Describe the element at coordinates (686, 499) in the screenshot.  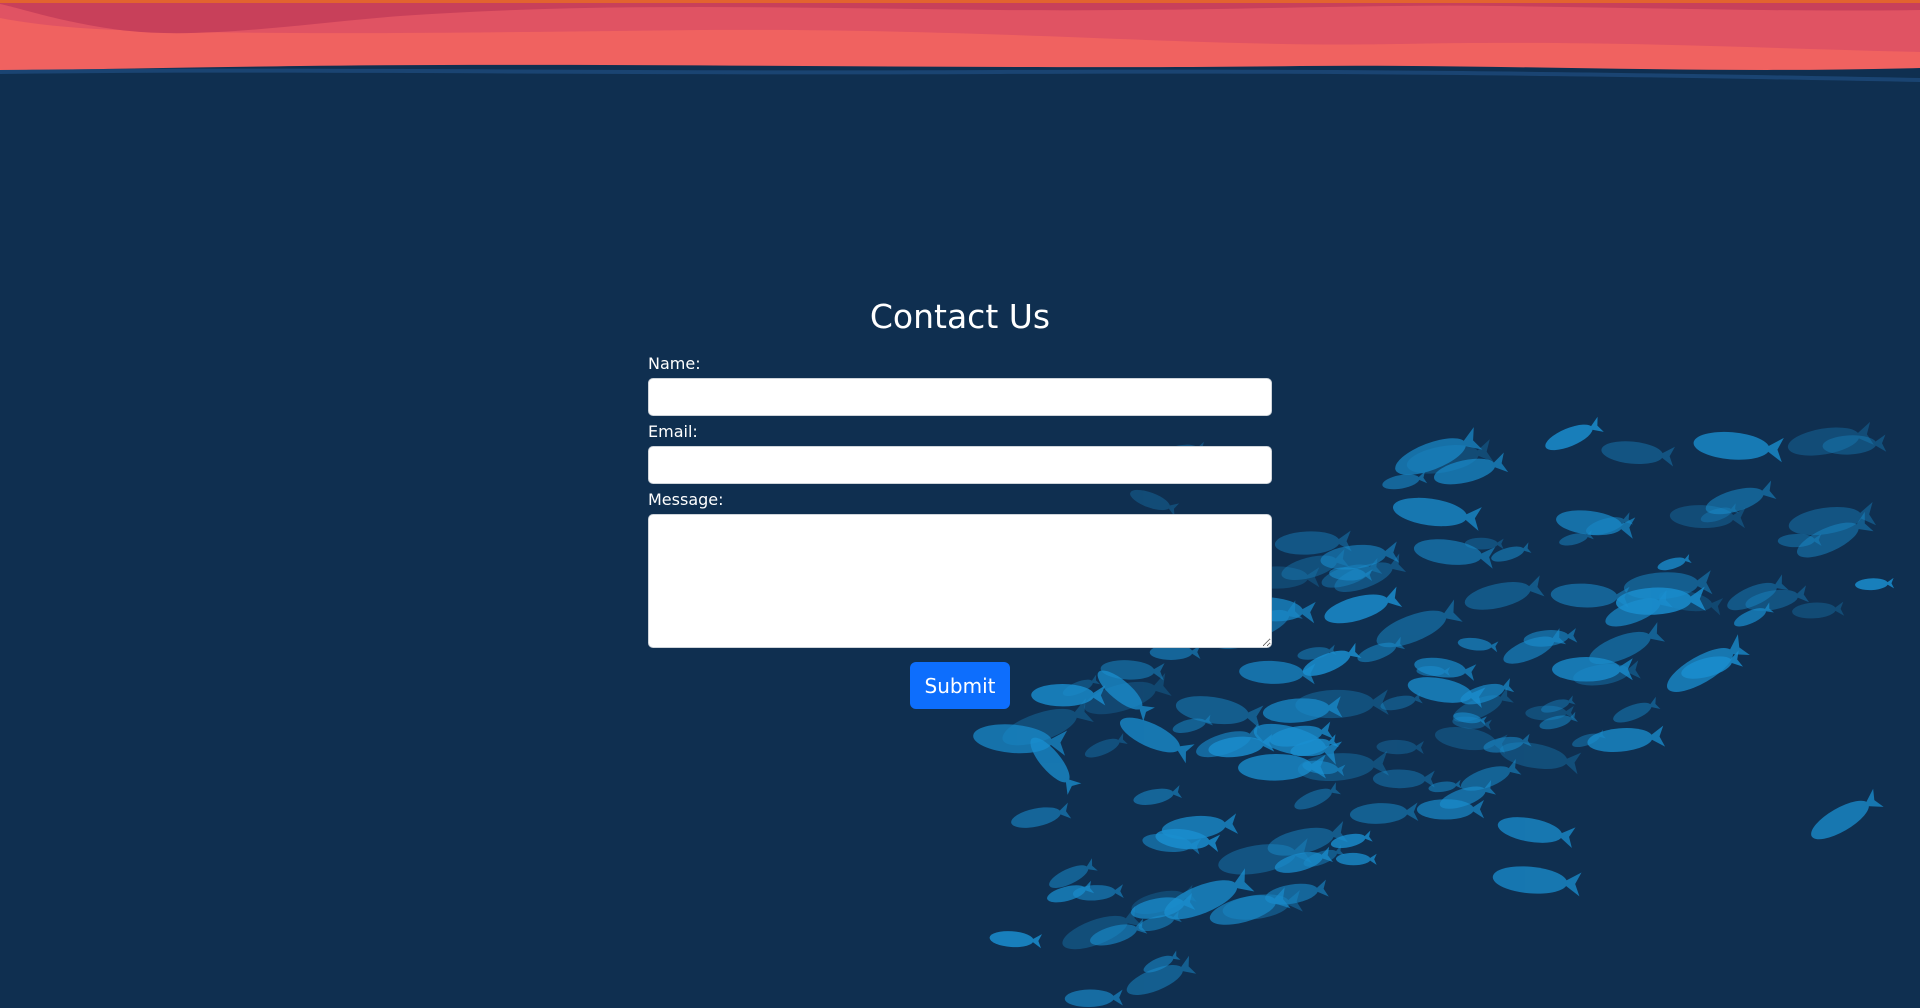
I see `message-label: Message:` at that location.